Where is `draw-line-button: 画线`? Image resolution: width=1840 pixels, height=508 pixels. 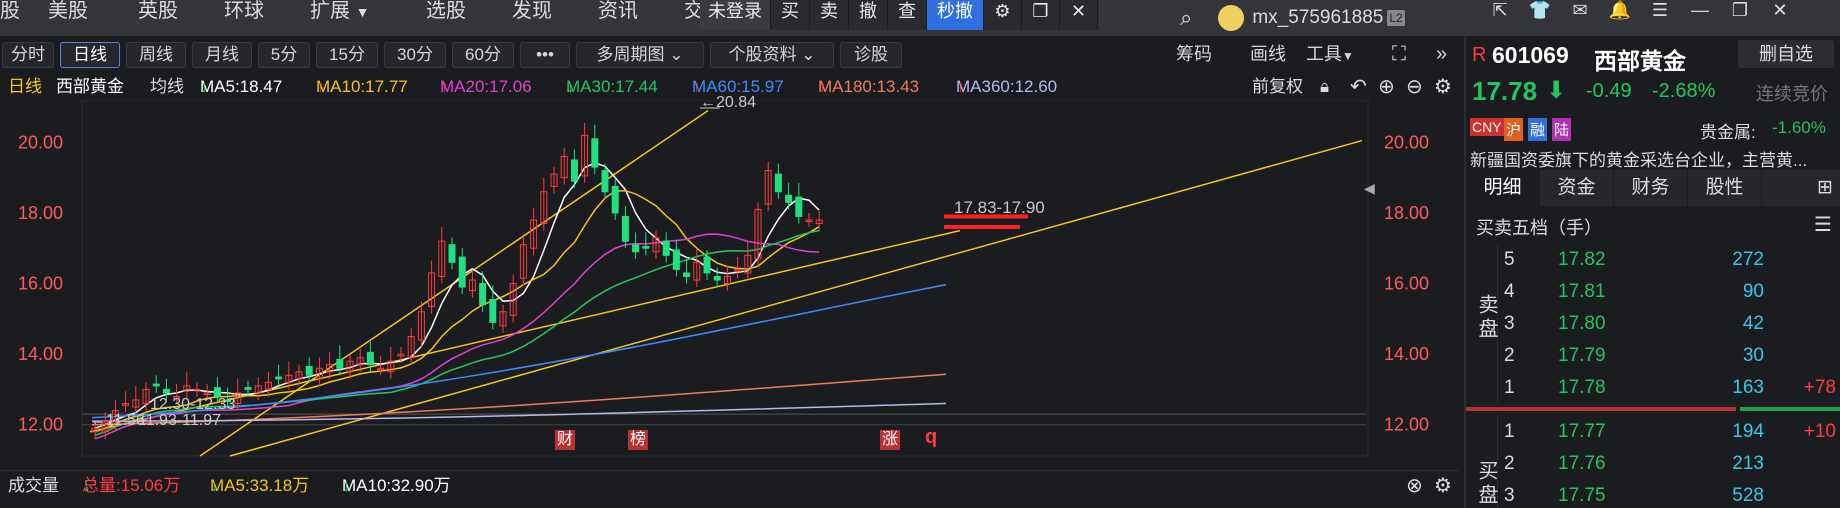 draw-line-button: 画线 is located at coordinates (1268, 55).